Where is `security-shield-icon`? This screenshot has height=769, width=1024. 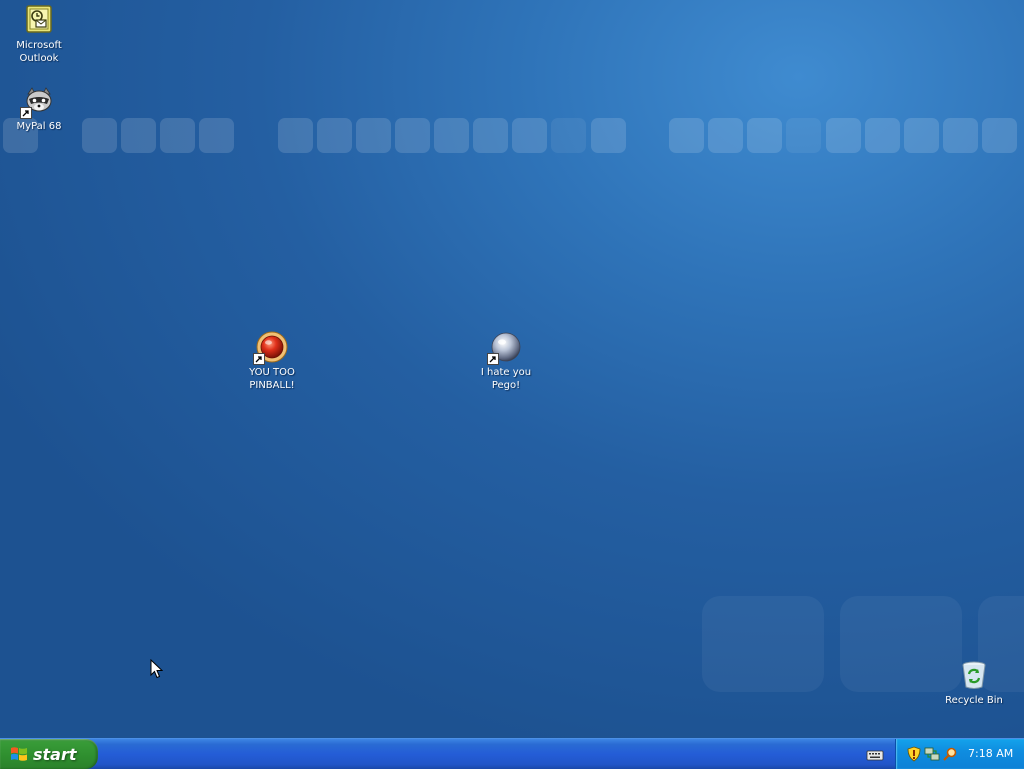 security-shield-icon is located at coordinates (914, 754).